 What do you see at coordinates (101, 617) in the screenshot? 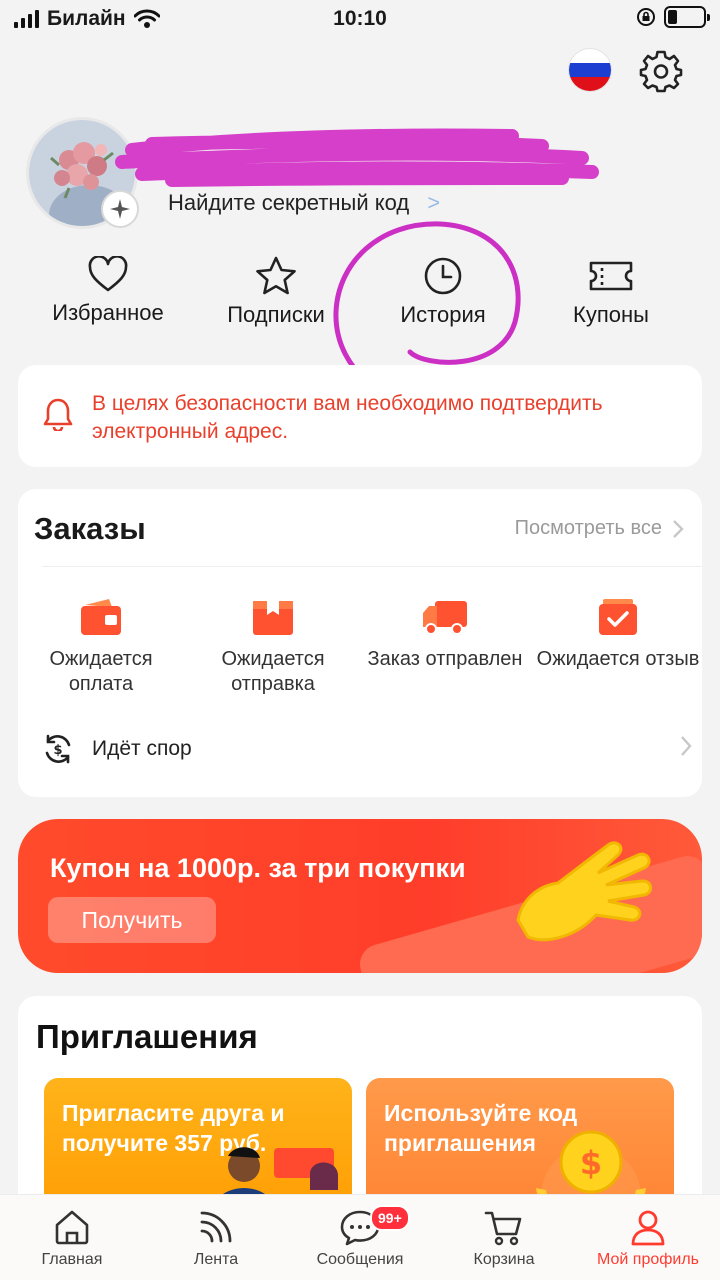
I see `wallet-icon` at bounding box center [101, 617].